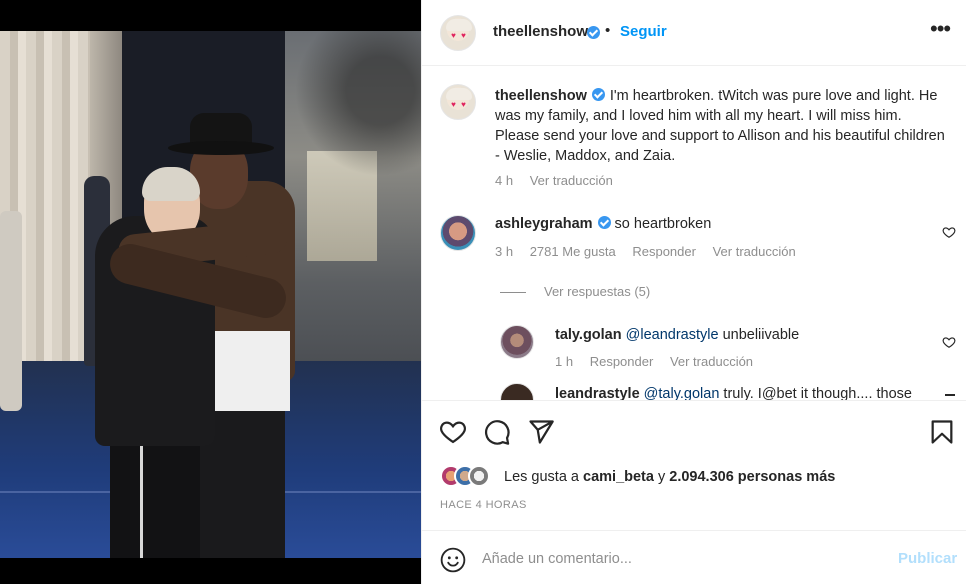  What do you see at coordinates (541, 477) in the screenshot?
I see `likes-prefix: Les gusta a` at bounding box center [541, 477].